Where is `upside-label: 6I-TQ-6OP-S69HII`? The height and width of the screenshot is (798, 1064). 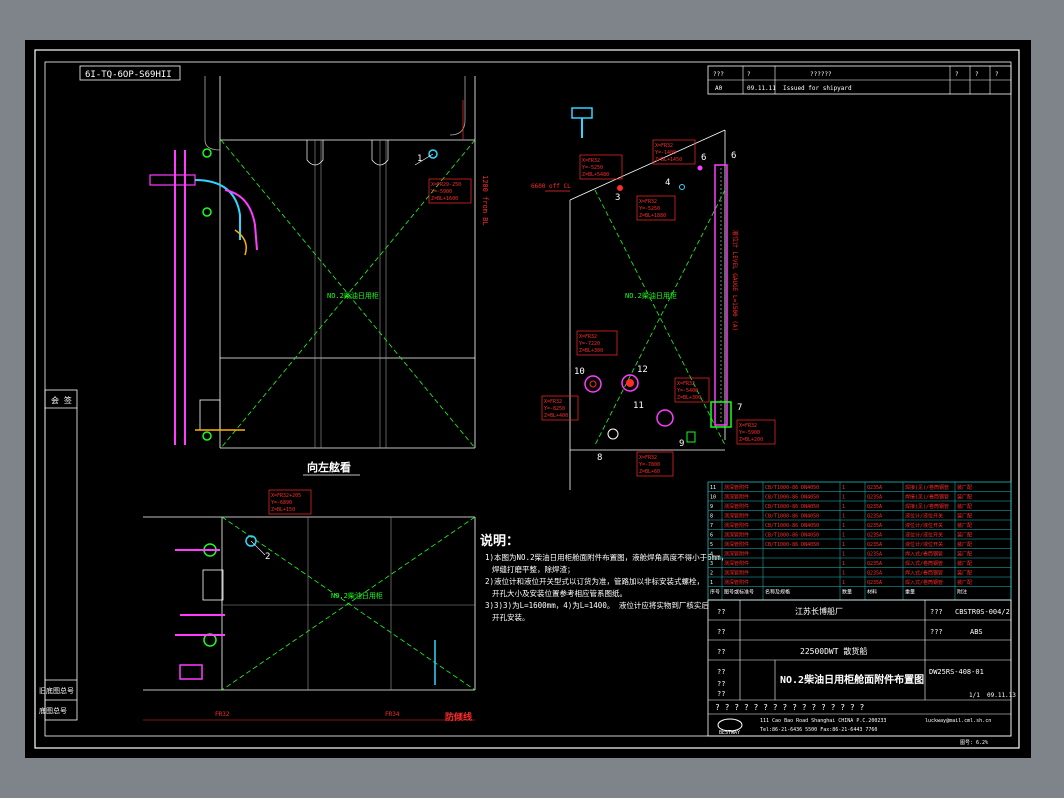 upside-label: 6I-TQ-6OP-S69HII is located at coordinates (128, 75).